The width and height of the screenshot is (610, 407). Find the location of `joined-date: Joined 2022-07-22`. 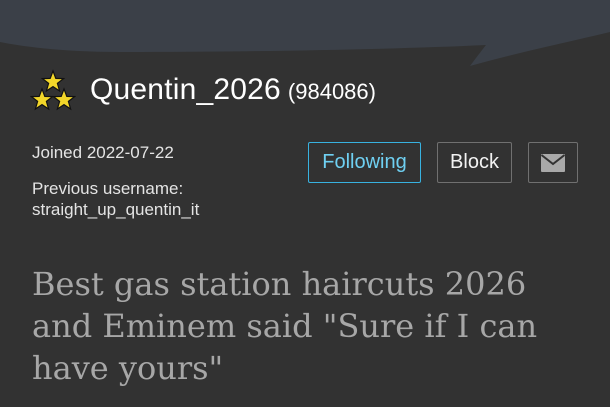

joined-date: Joined 2022-07-22 is located at coordinates (103, 152).